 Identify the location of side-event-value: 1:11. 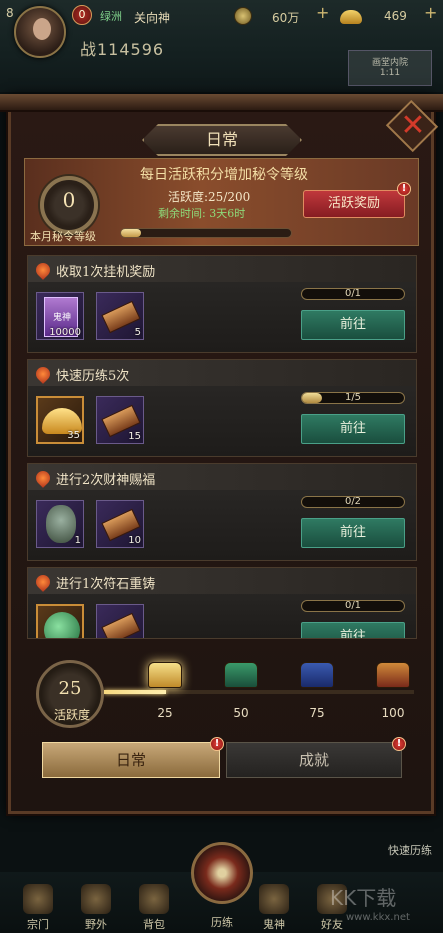
(390, 73).